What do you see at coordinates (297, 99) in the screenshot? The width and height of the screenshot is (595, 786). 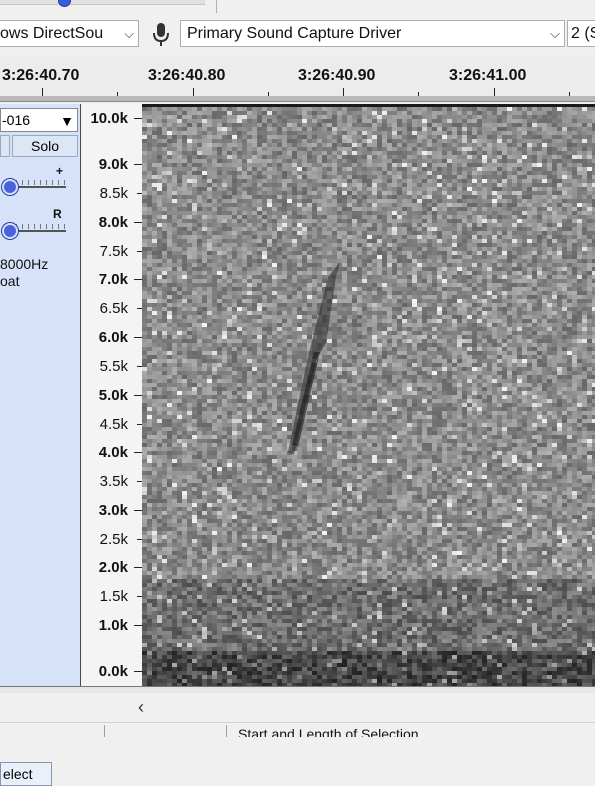 I see `timeline-ruler-edge` at bounding box center [297, 99].